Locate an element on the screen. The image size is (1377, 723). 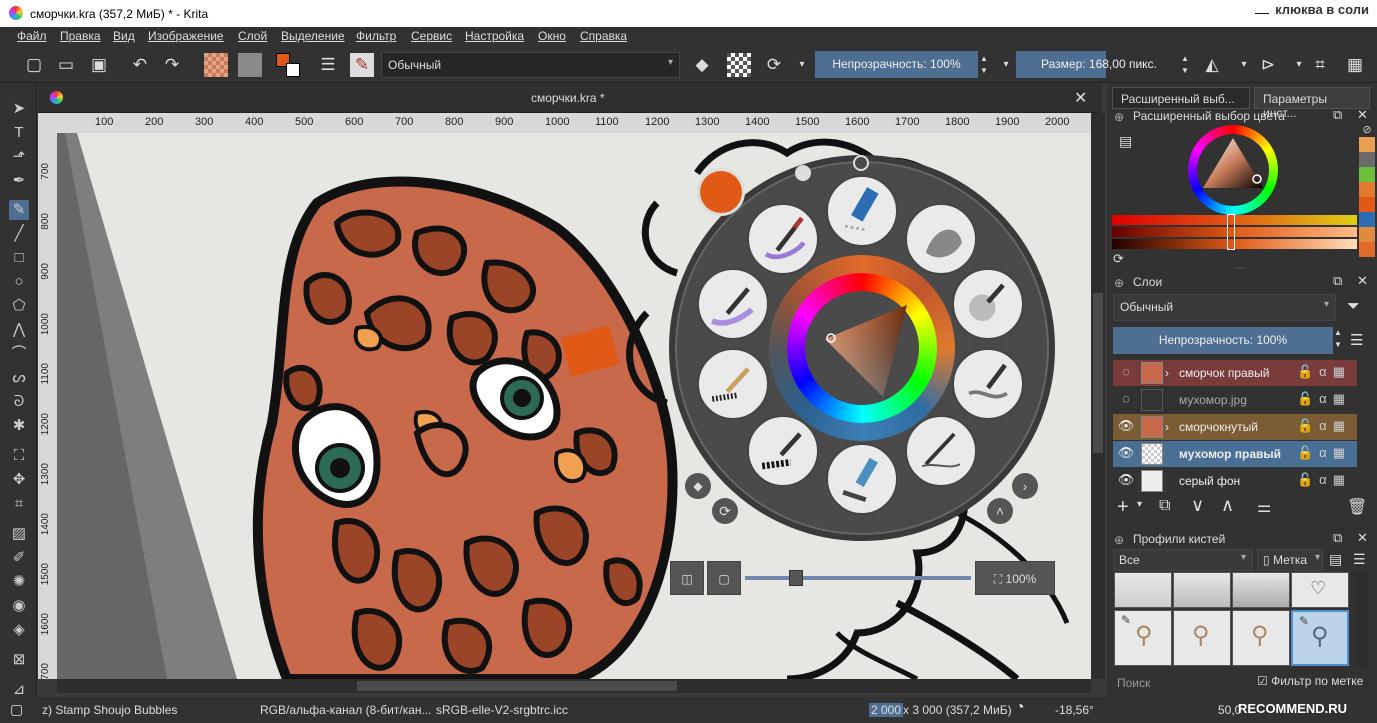
zoom-slider-handle is located at coordinates (796, 578).